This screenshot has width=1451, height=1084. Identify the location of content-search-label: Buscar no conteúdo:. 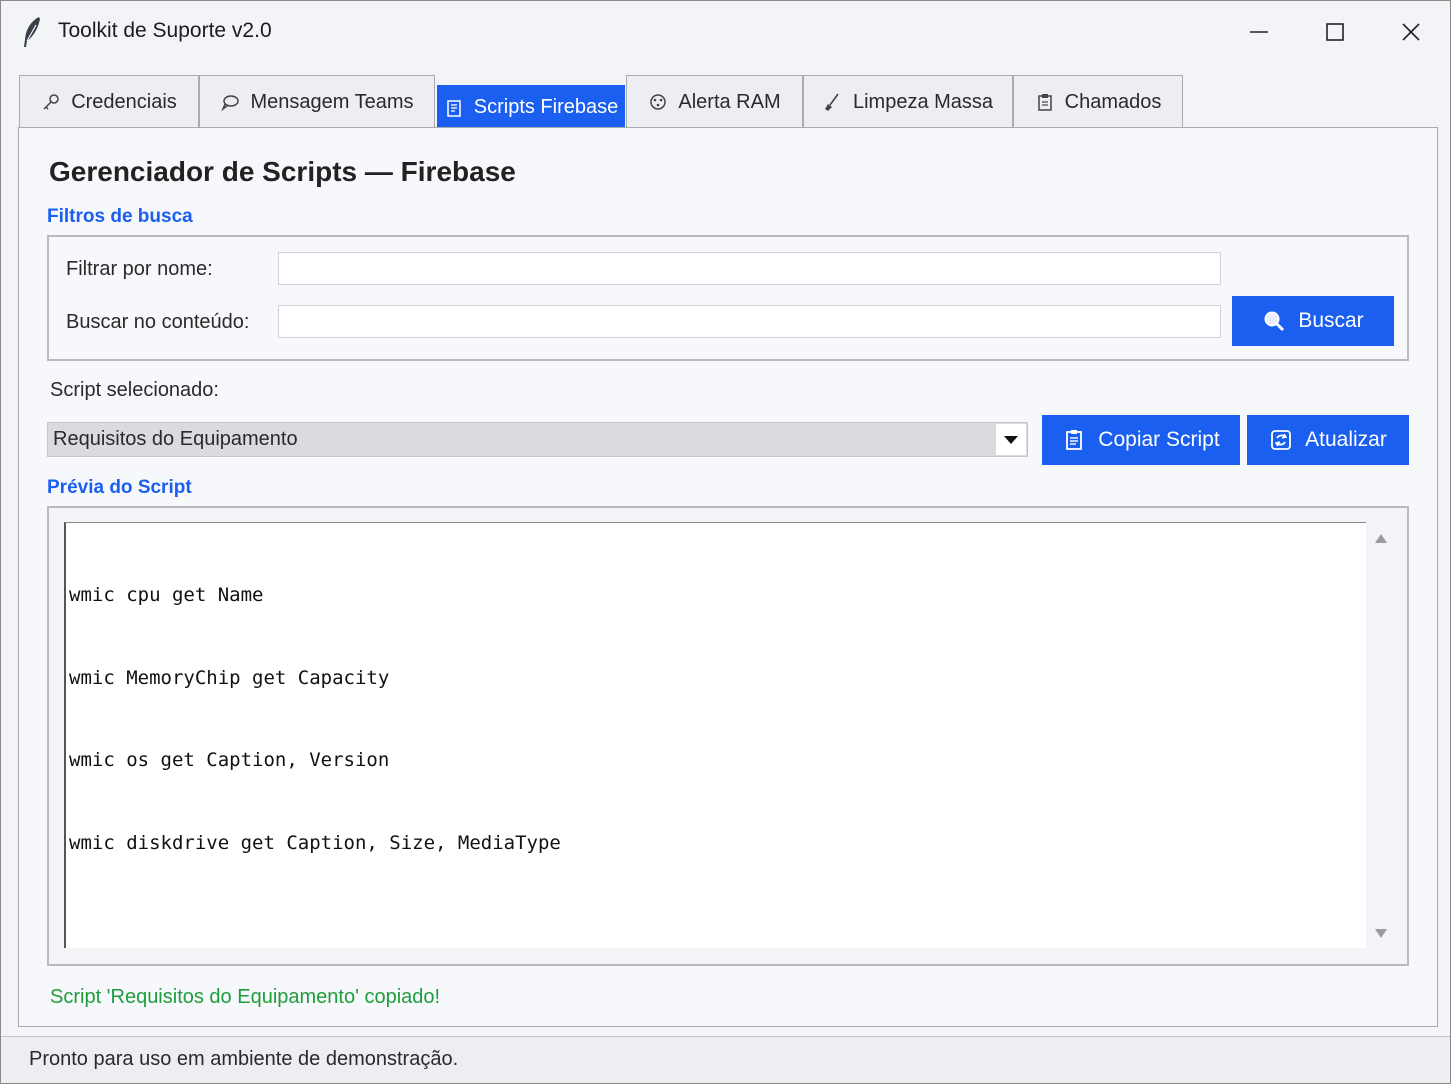
(158, 322).